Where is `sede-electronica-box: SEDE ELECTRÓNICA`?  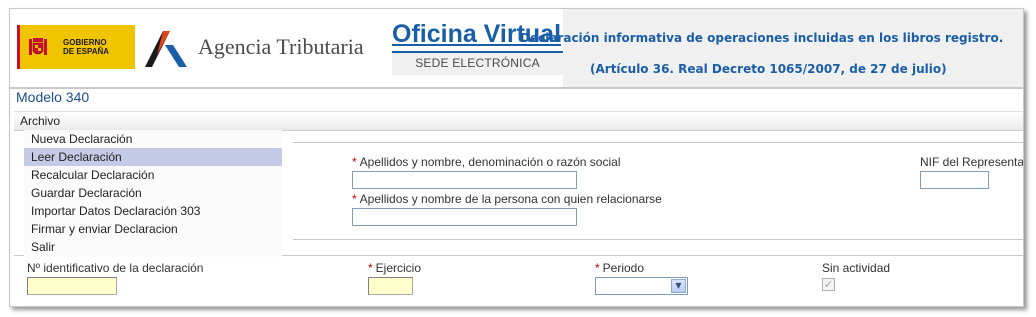
sede-electronica-box: SEDE ELECTRÓNICA is located at coordinates (477, 63).